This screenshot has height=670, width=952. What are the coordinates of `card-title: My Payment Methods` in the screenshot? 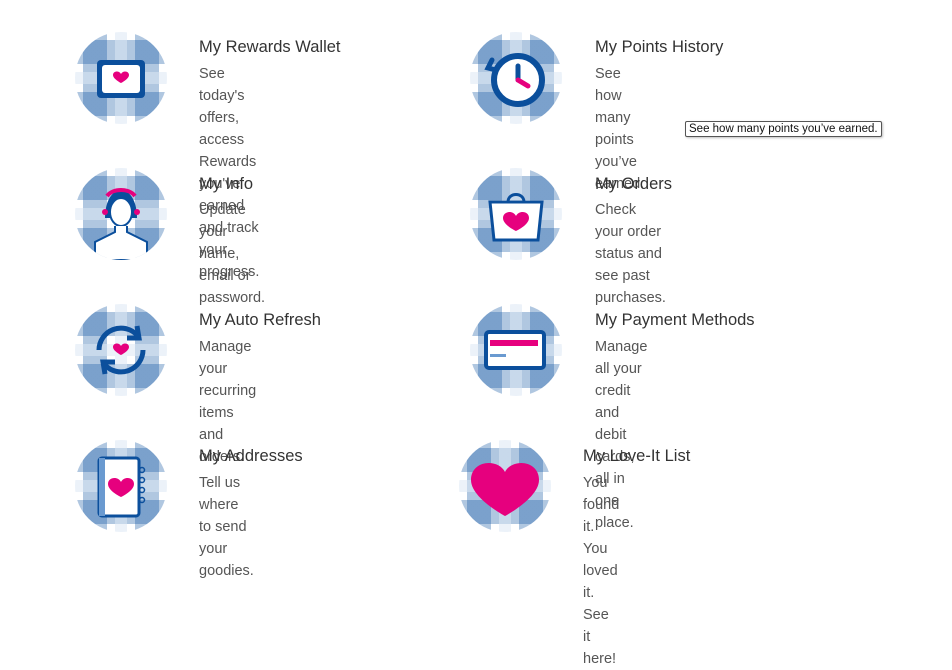 It's located at (675, 320).